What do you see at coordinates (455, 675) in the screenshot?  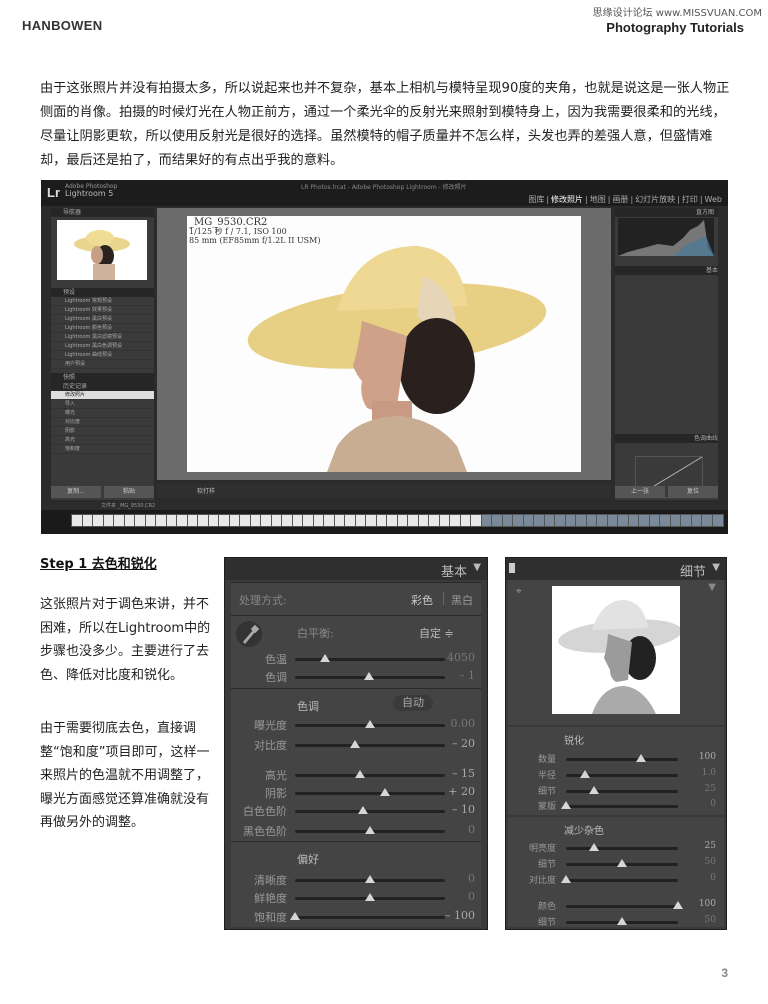 I see `slider-value: – 1` at bounding box center [455, 675].